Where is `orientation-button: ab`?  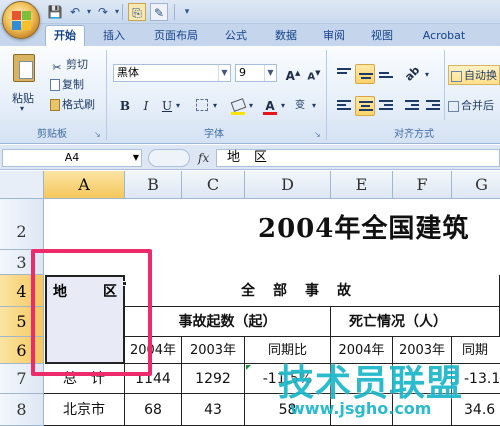
orientation-button: ab is located at coordinates (413, 74).